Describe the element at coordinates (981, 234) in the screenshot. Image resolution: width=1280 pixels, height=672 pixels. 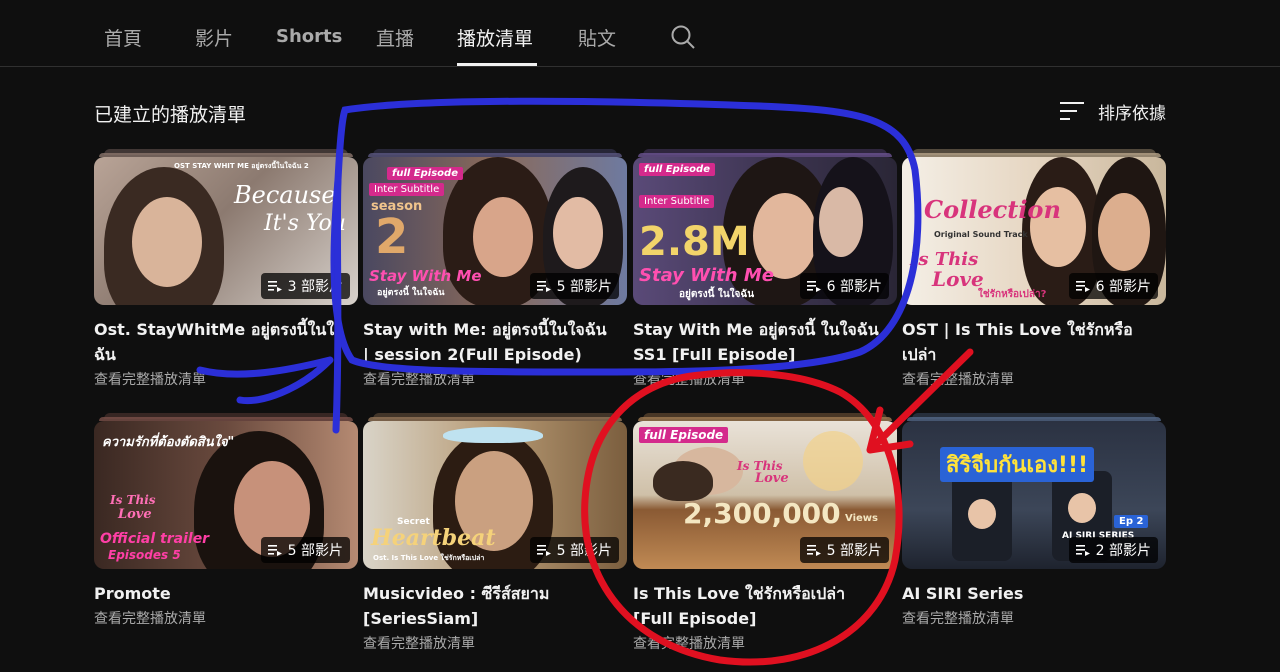
I see `thumb-ost: Original Sound Track` at that location.